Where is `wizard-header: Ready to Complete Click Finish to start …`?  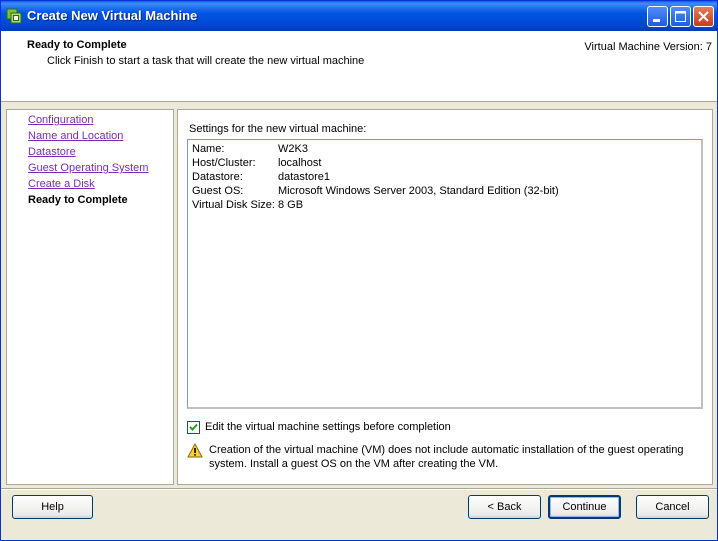 wizard-header: Ready to Complete Click Finish to start … is located at coordinates (359, 66).